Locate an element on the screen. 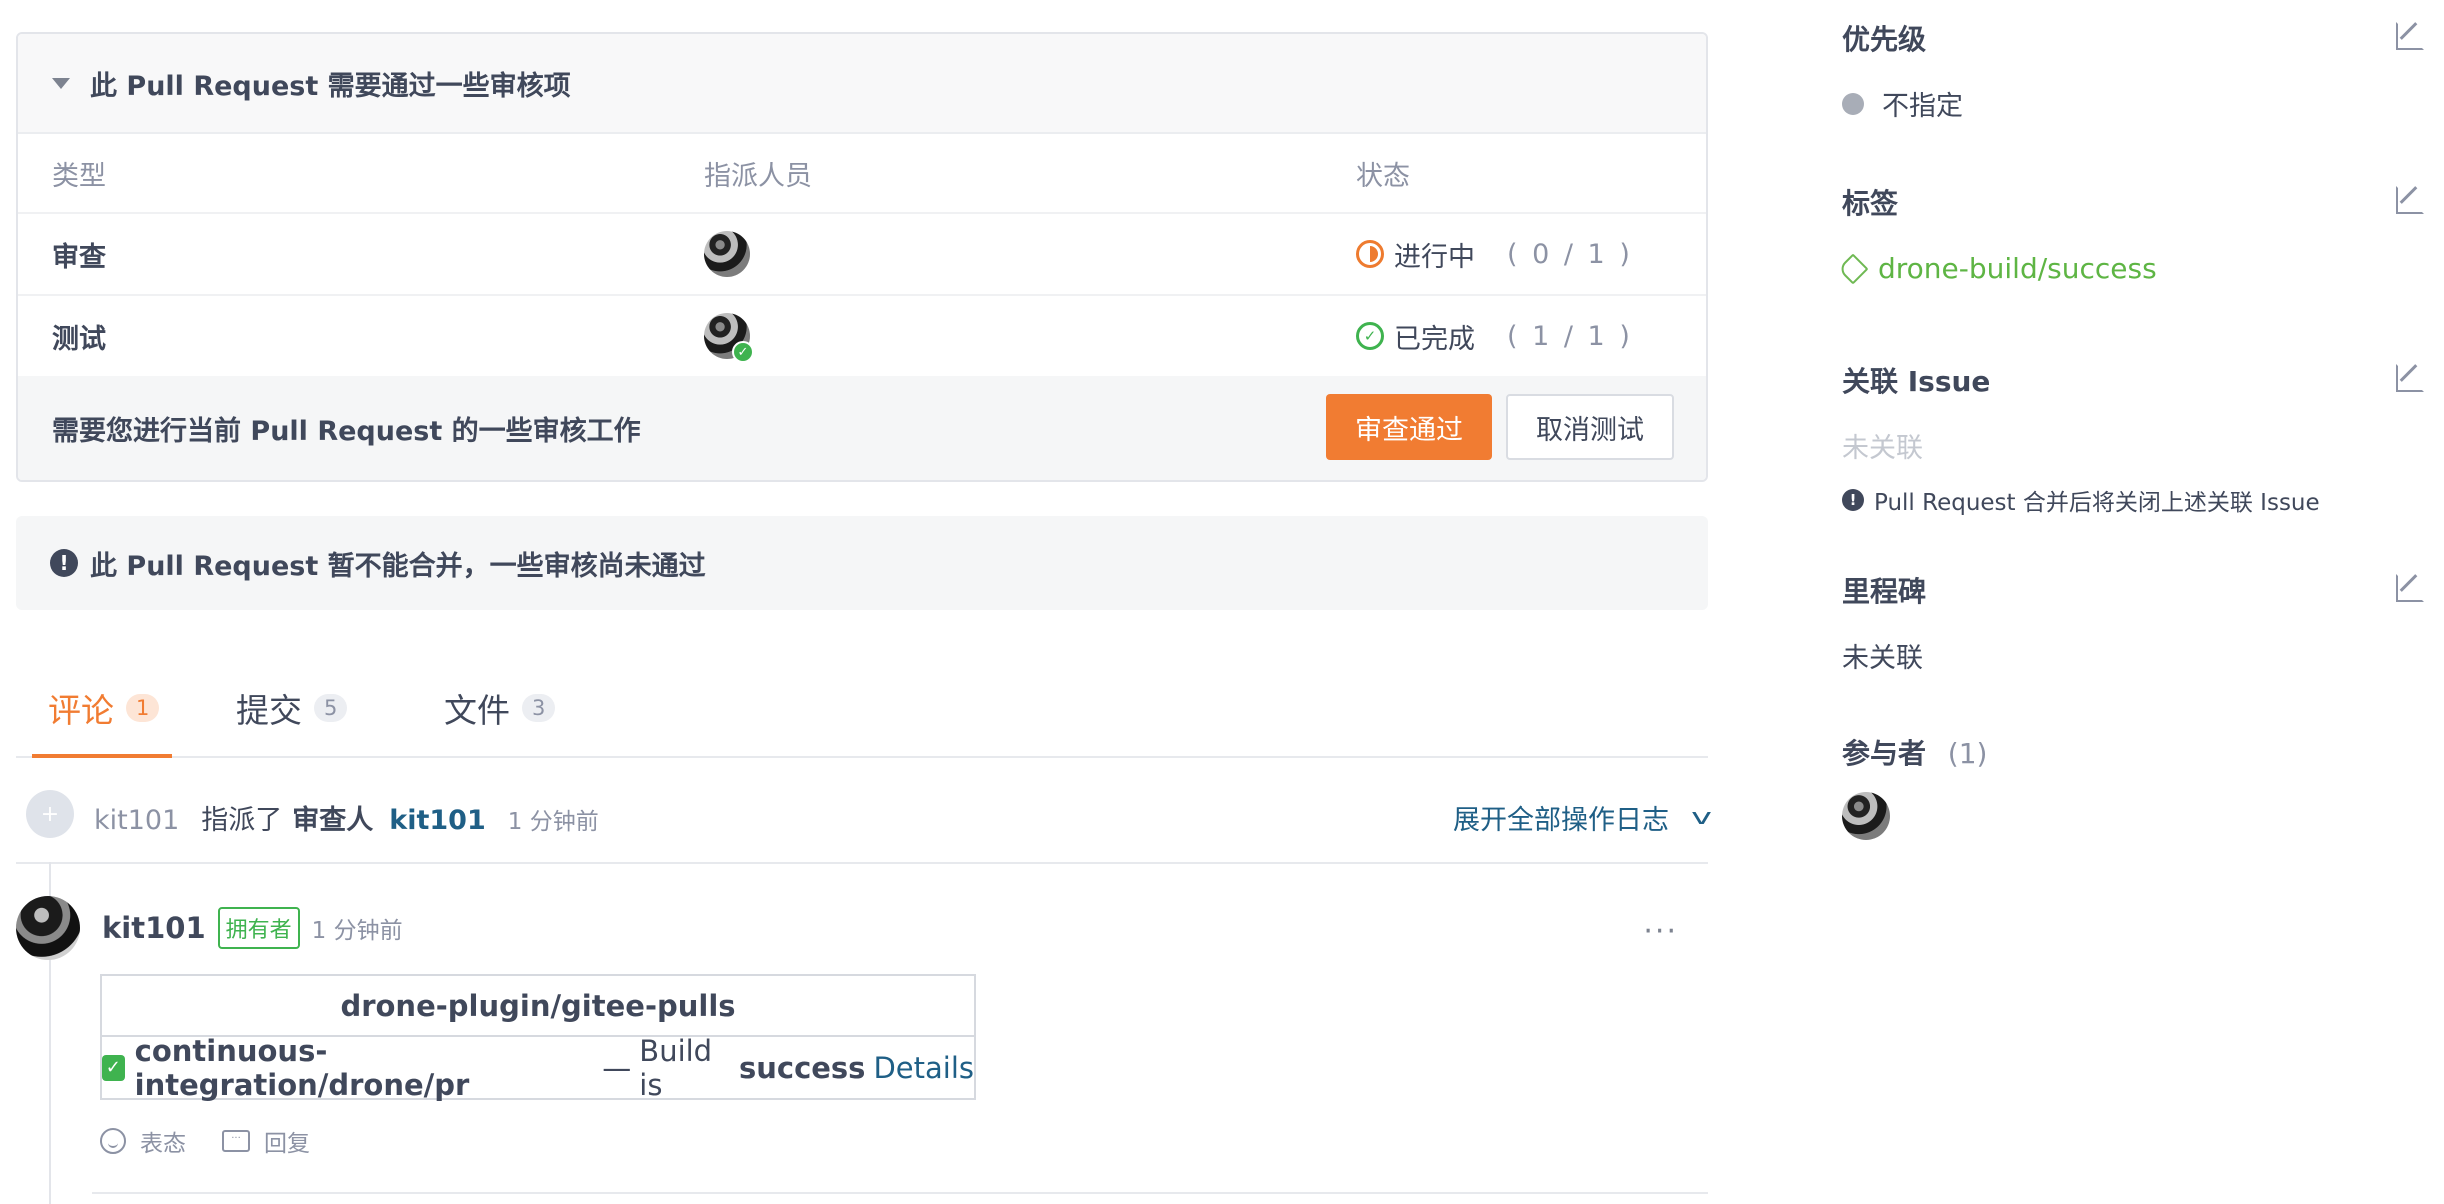 The height and width of the screenshot is (1204, 2444). event-action: 指派了 is located at coordinates (242, 820).